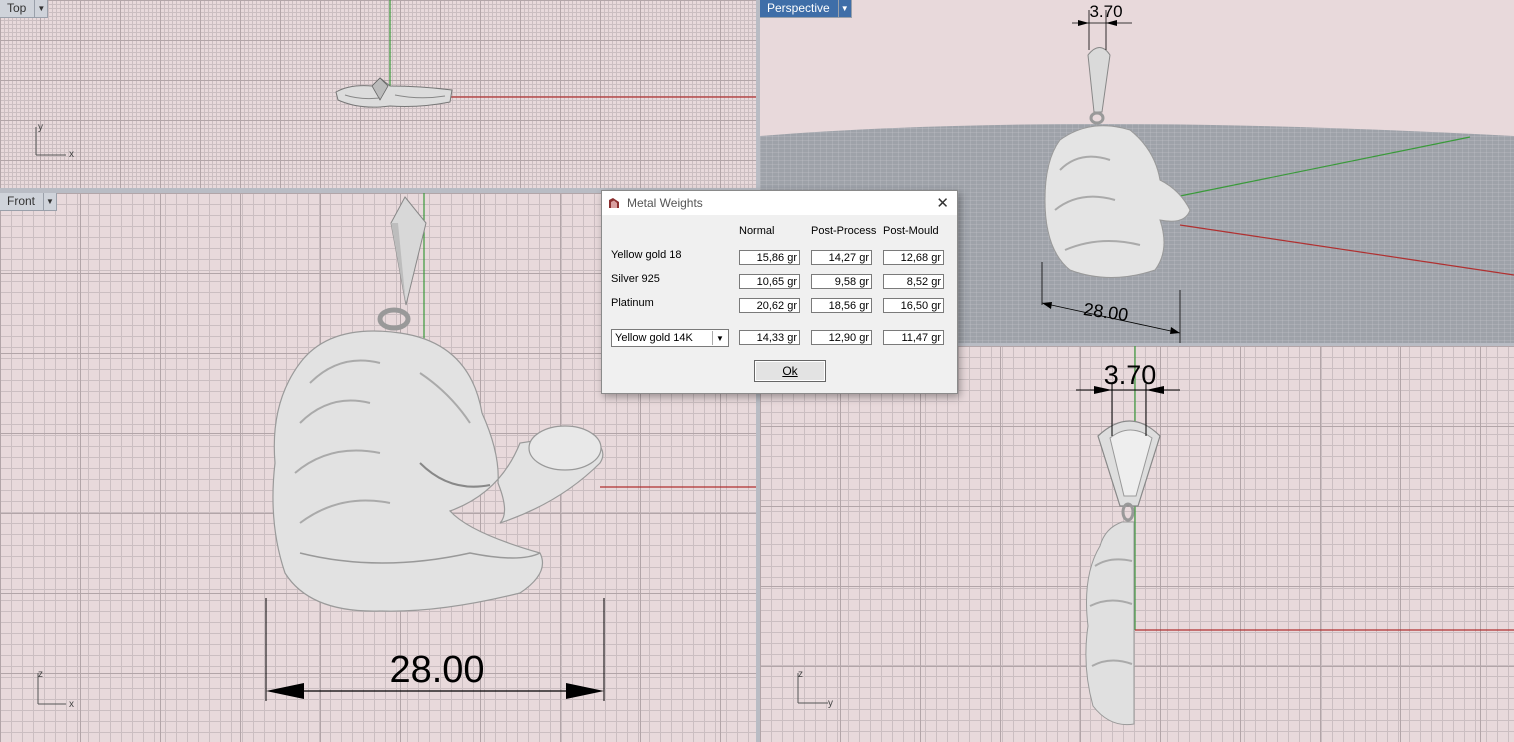 The width and height of the screenshot is (1514, 742). Describe the element at coordinates (665, 203) in the screenshot. I see `dialog-title: Metal Weights` at that location.